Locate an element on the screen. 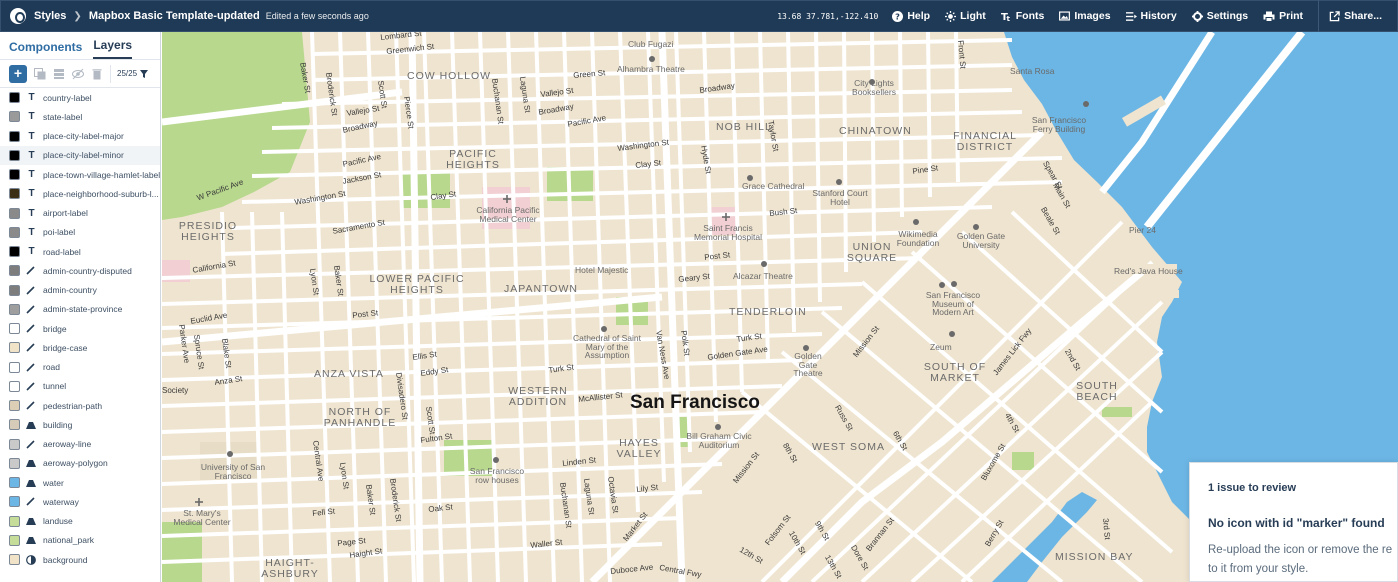 This screenshot has height=582, width=1398. layer-item: admin-country is located at coordinates (80, 290).